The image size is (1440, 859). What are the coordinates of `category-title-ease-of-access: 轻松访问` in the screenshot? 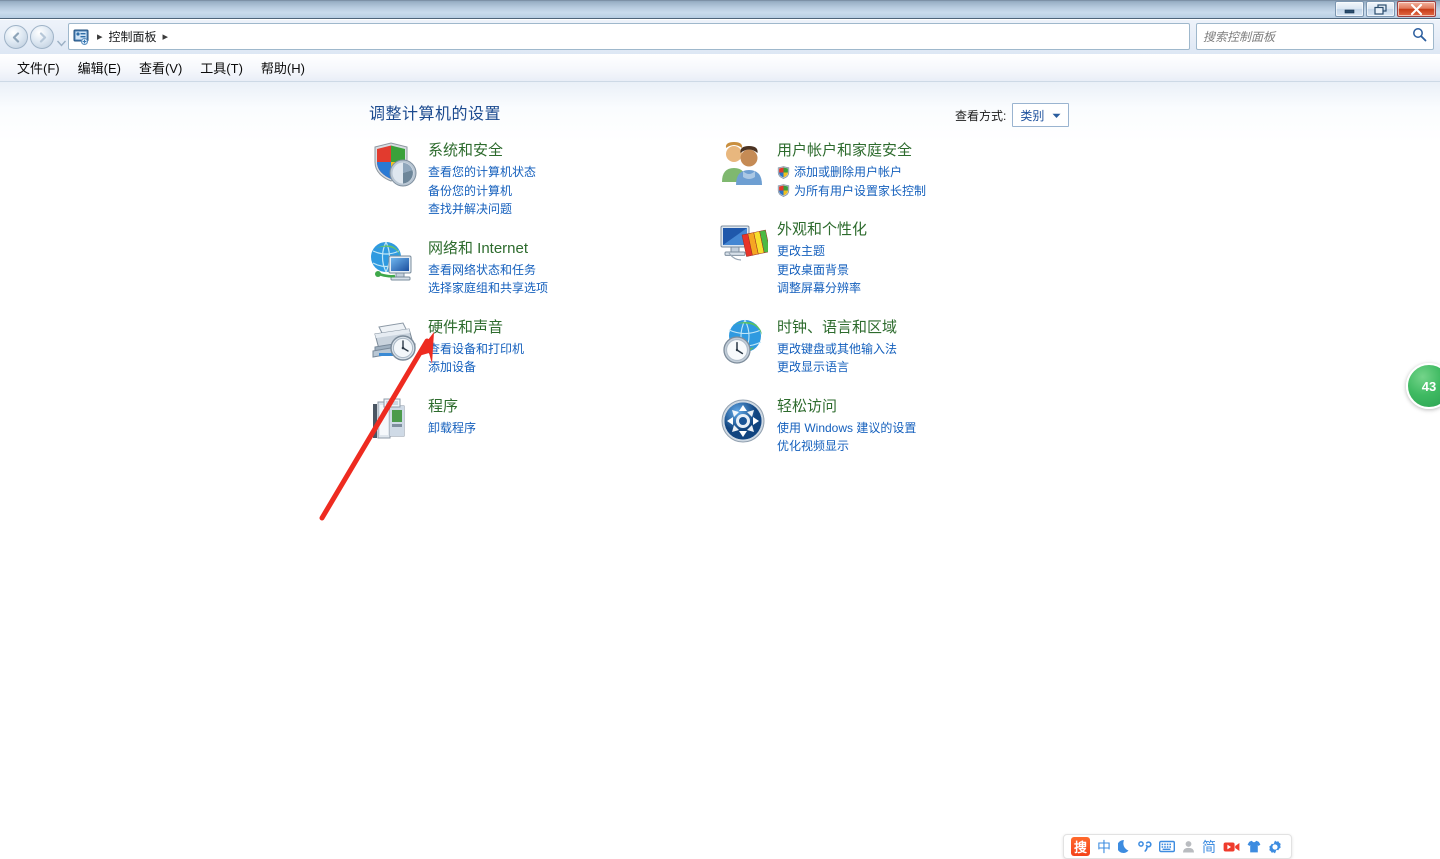 It's located at (846, 407).